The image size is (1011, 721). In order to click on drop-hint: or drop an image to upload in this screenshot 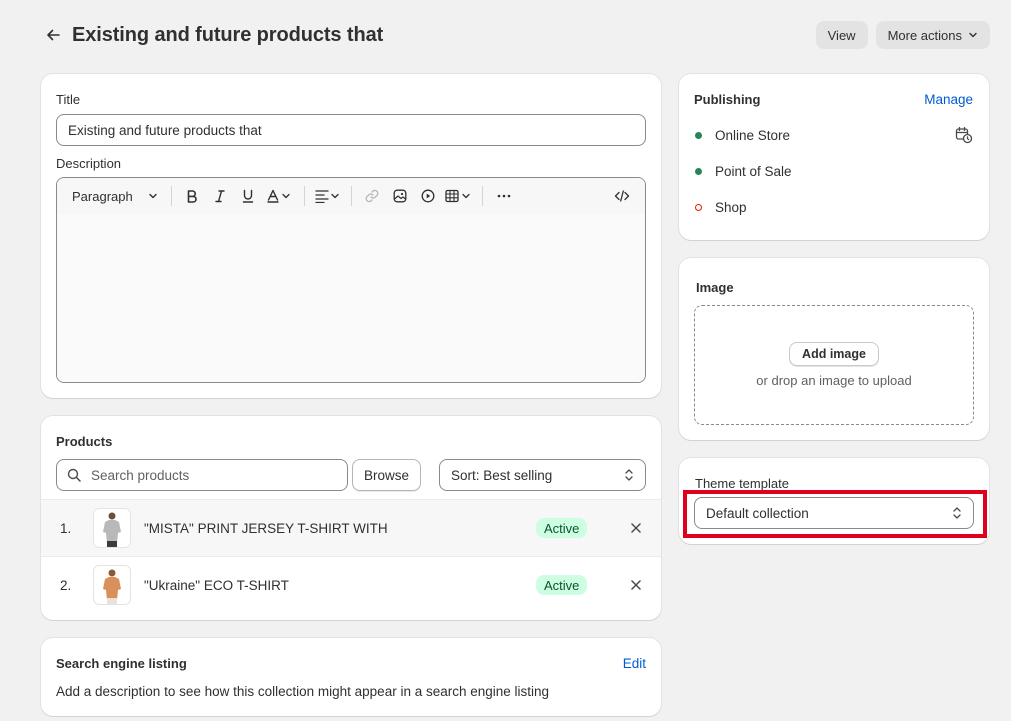, I will do `click(834, 380)`.